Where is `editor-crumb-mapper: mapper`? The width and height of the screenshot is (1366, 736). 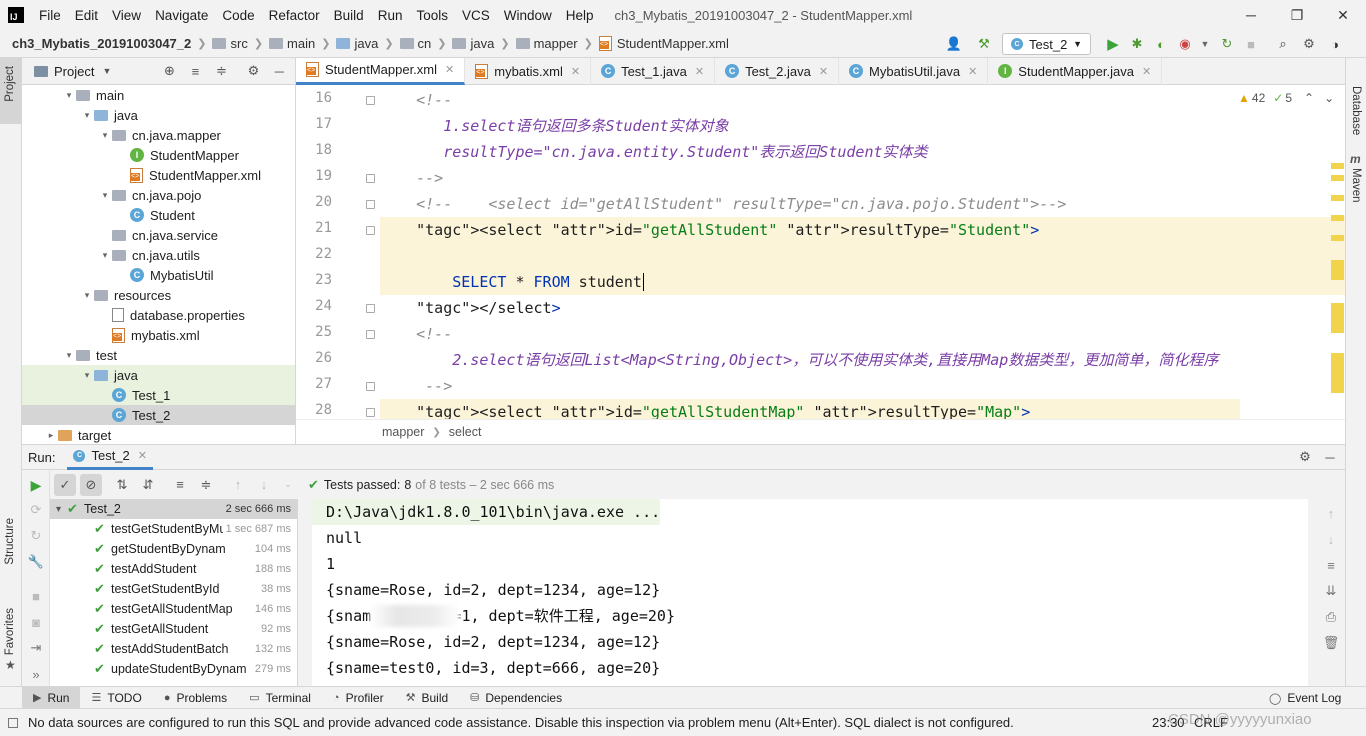 editor-crumb-mapper: mapper is located at coordinates (403, 432).